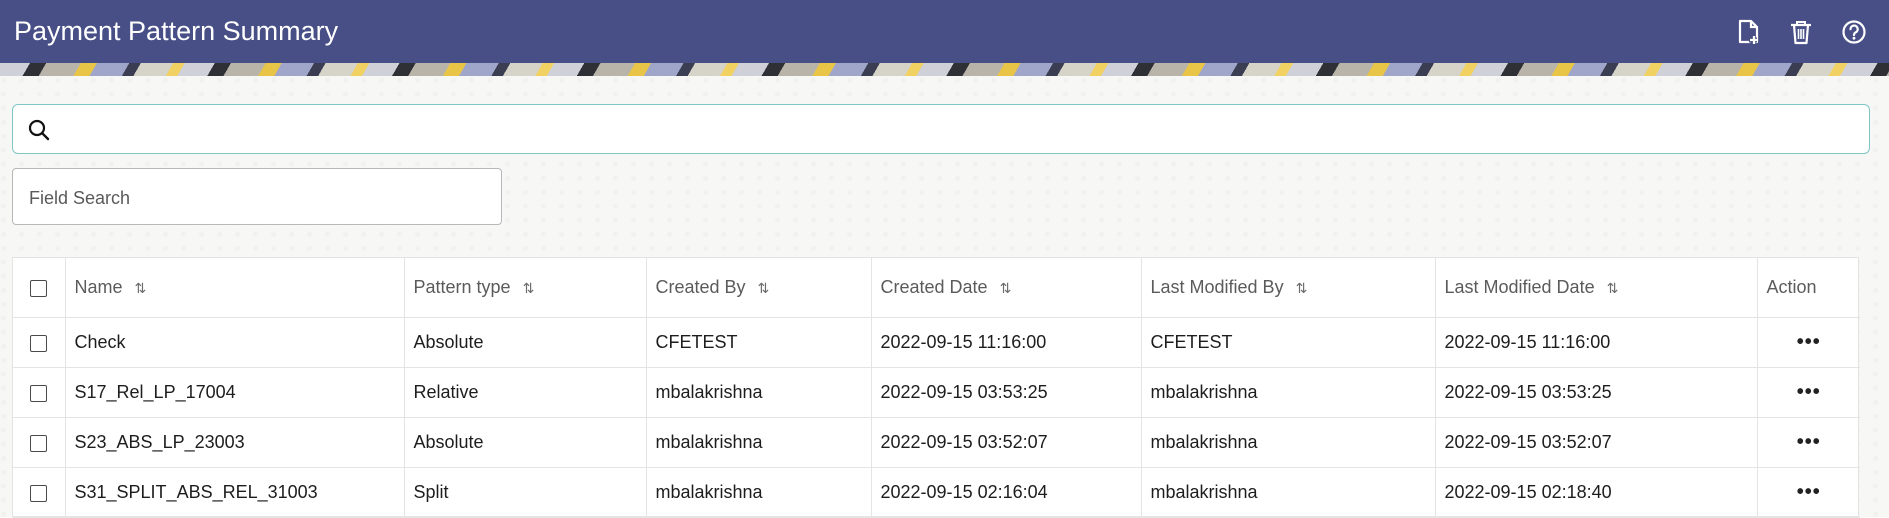 The height and width of the screenshot is (518, 1889). What do you see at coordinates (1596, 288) in the screenshot?
I see `column-header-last-modified-date: Last Modified Date ⇅` at bounding box center [1596, 288].